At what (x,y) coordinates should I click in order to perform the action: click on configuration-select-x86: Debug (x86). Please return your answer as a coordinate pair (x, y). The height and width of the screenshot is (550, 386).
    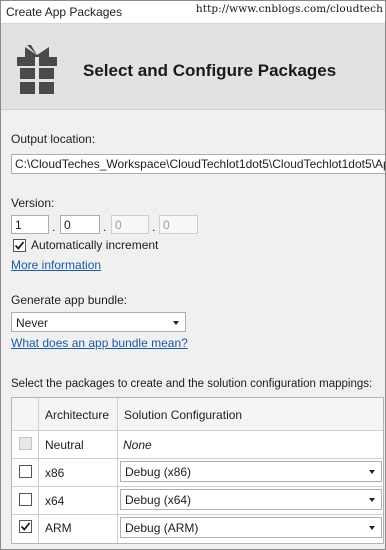
    Looking at the image, I should click on (251, 471).